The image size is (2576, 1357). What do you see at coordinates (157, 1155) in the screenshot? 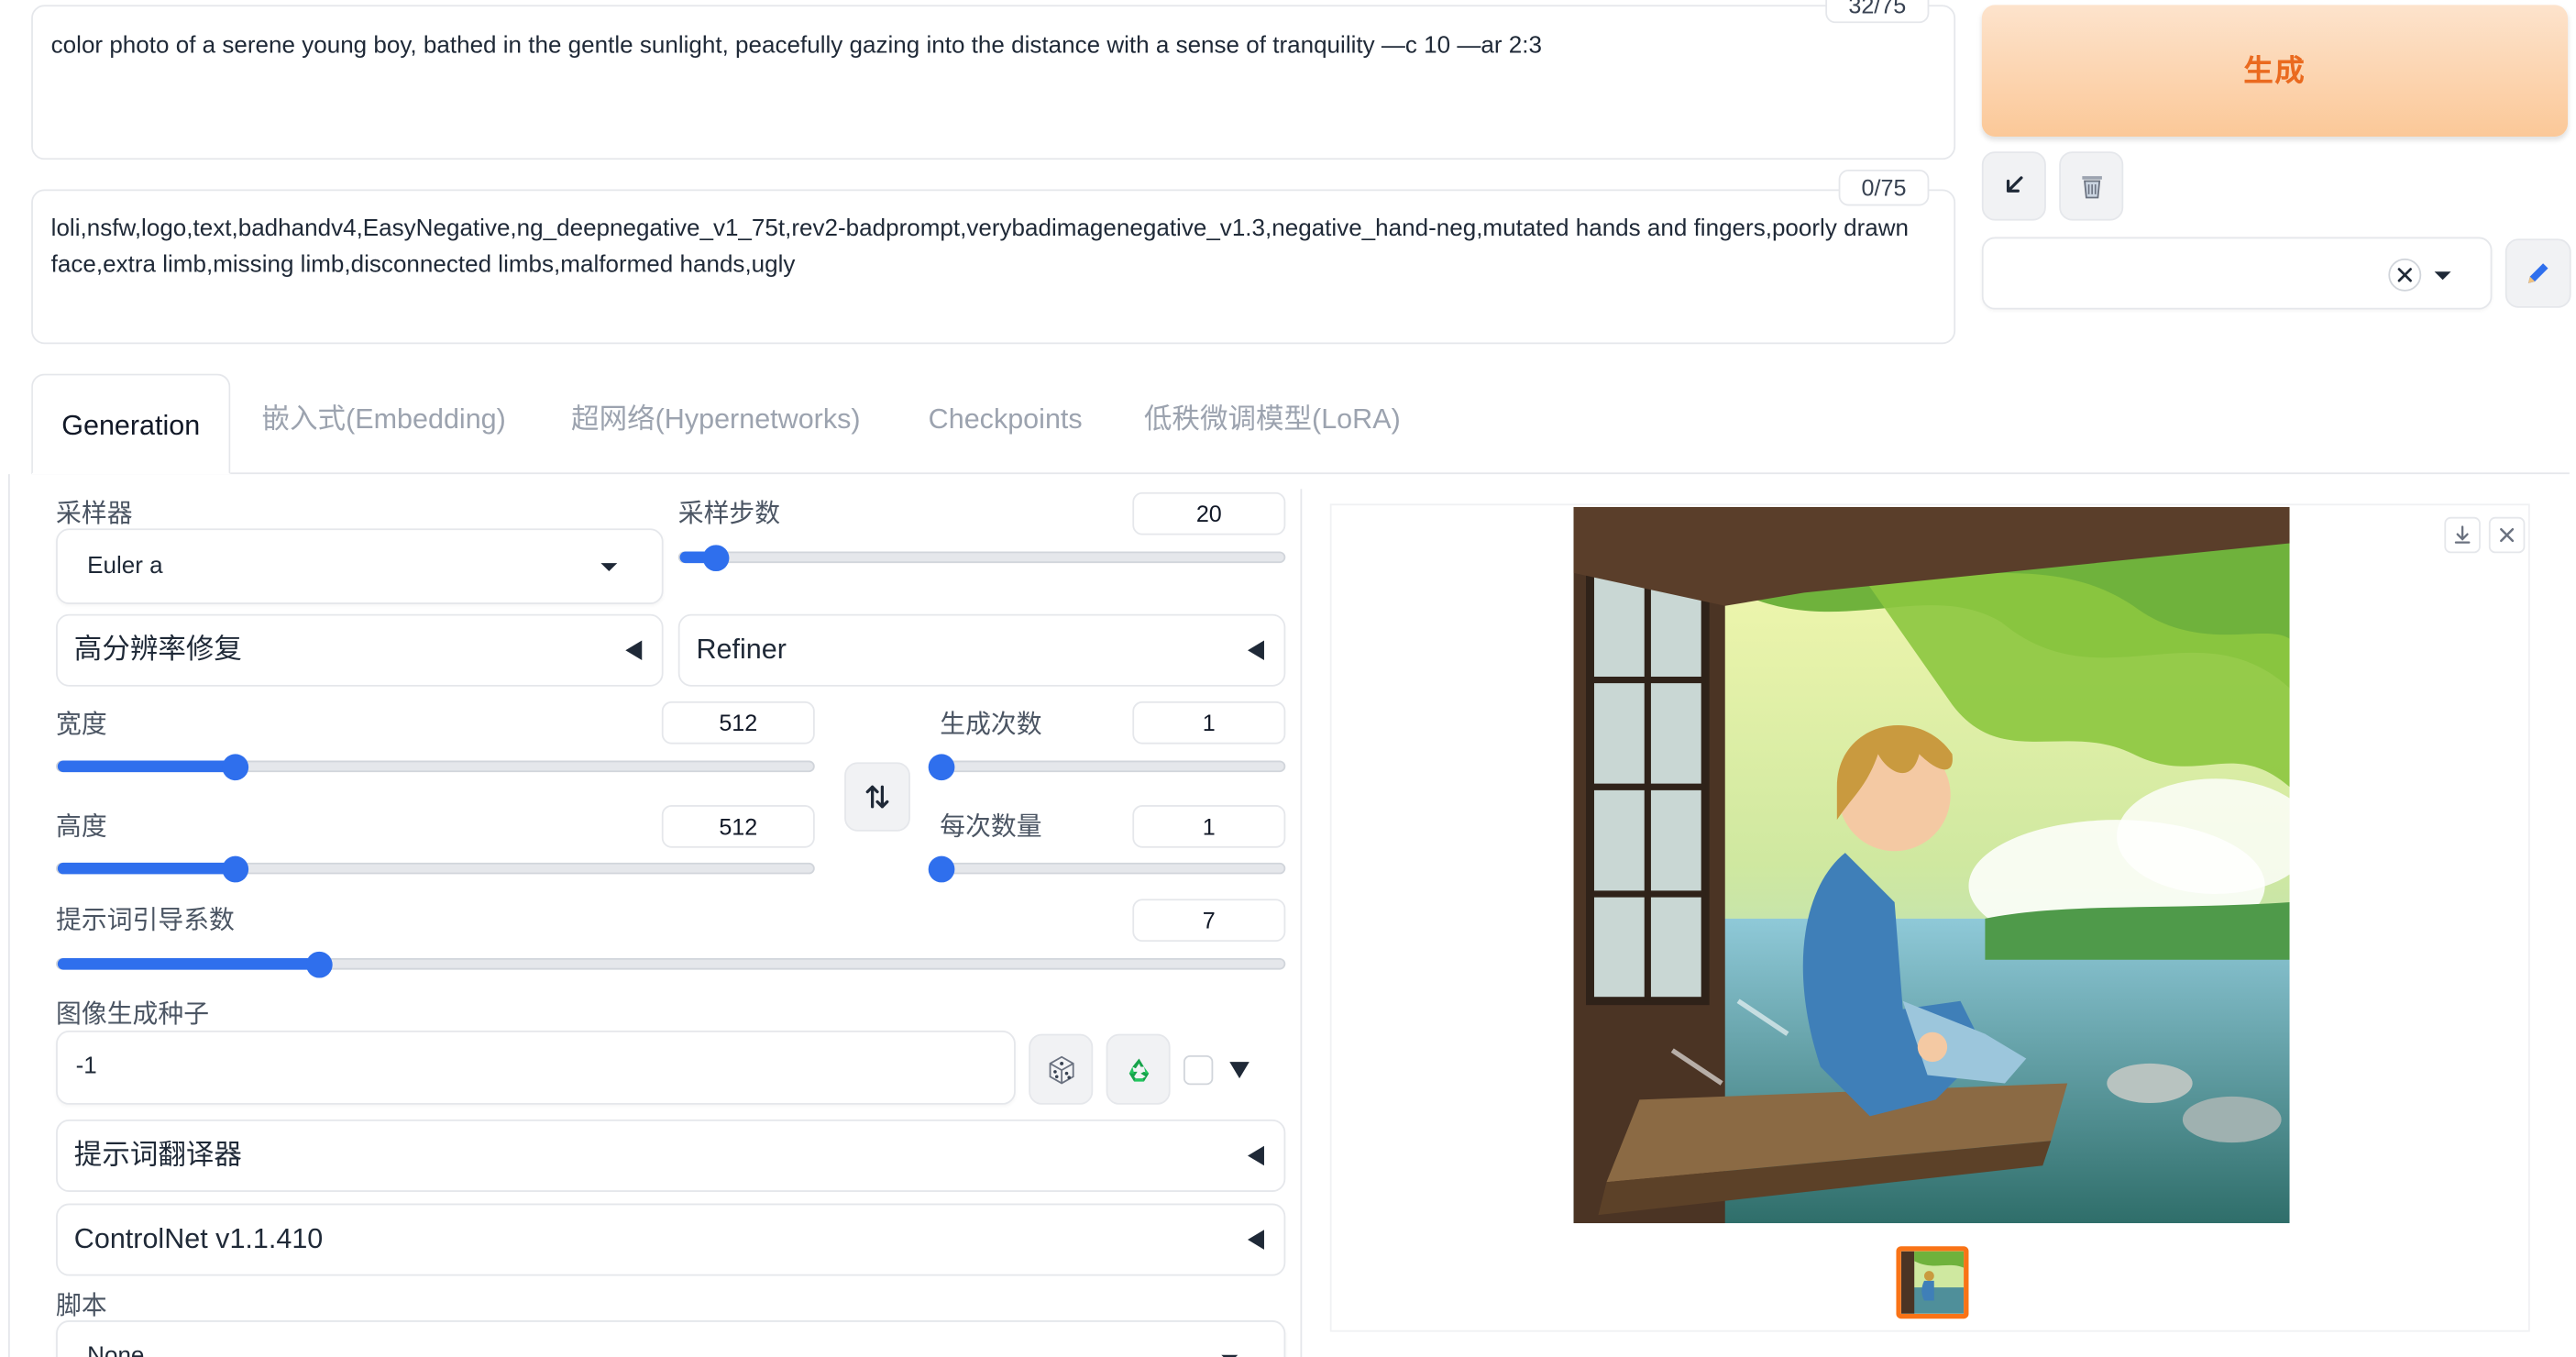
I see `prompt-translator-label: 提示词翻译器` at bounding box center [157, 1155].